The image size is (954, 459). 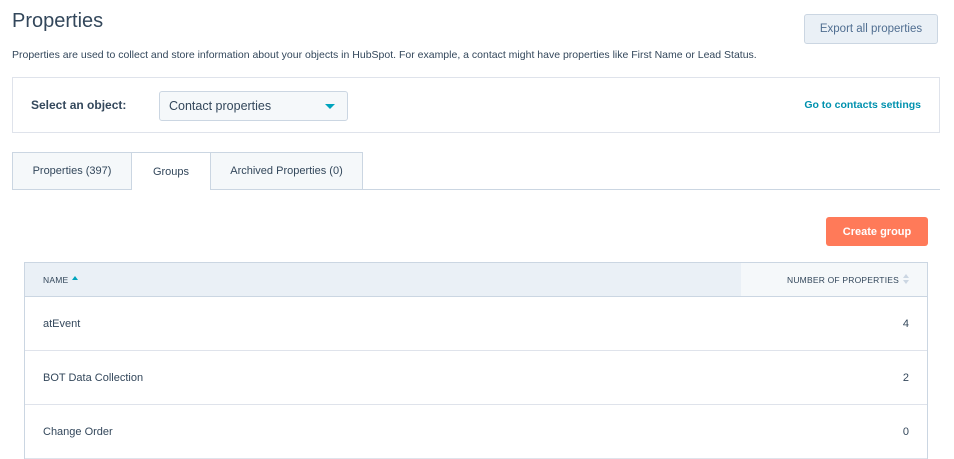 I want to click on go-to-contacts-settings-link: Go to contacts settings, so click(x=862, y=105).